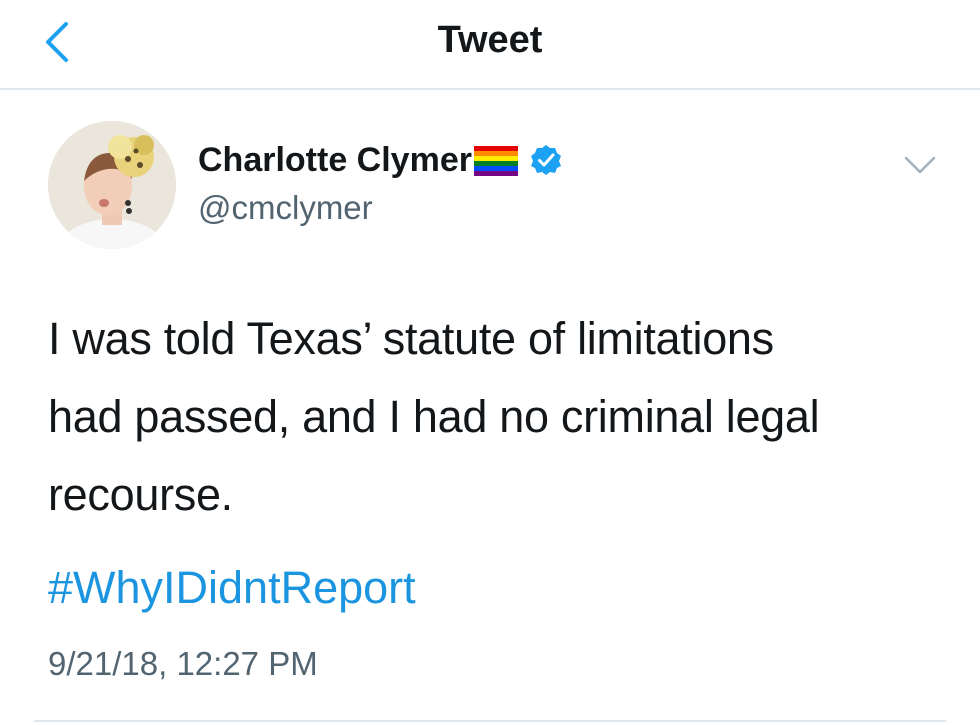 The width and height of the screenshot is (980, 725). Describe the element at coordinates (546, 160) in the screenshot. I see `verified-badge-icon` at that location.